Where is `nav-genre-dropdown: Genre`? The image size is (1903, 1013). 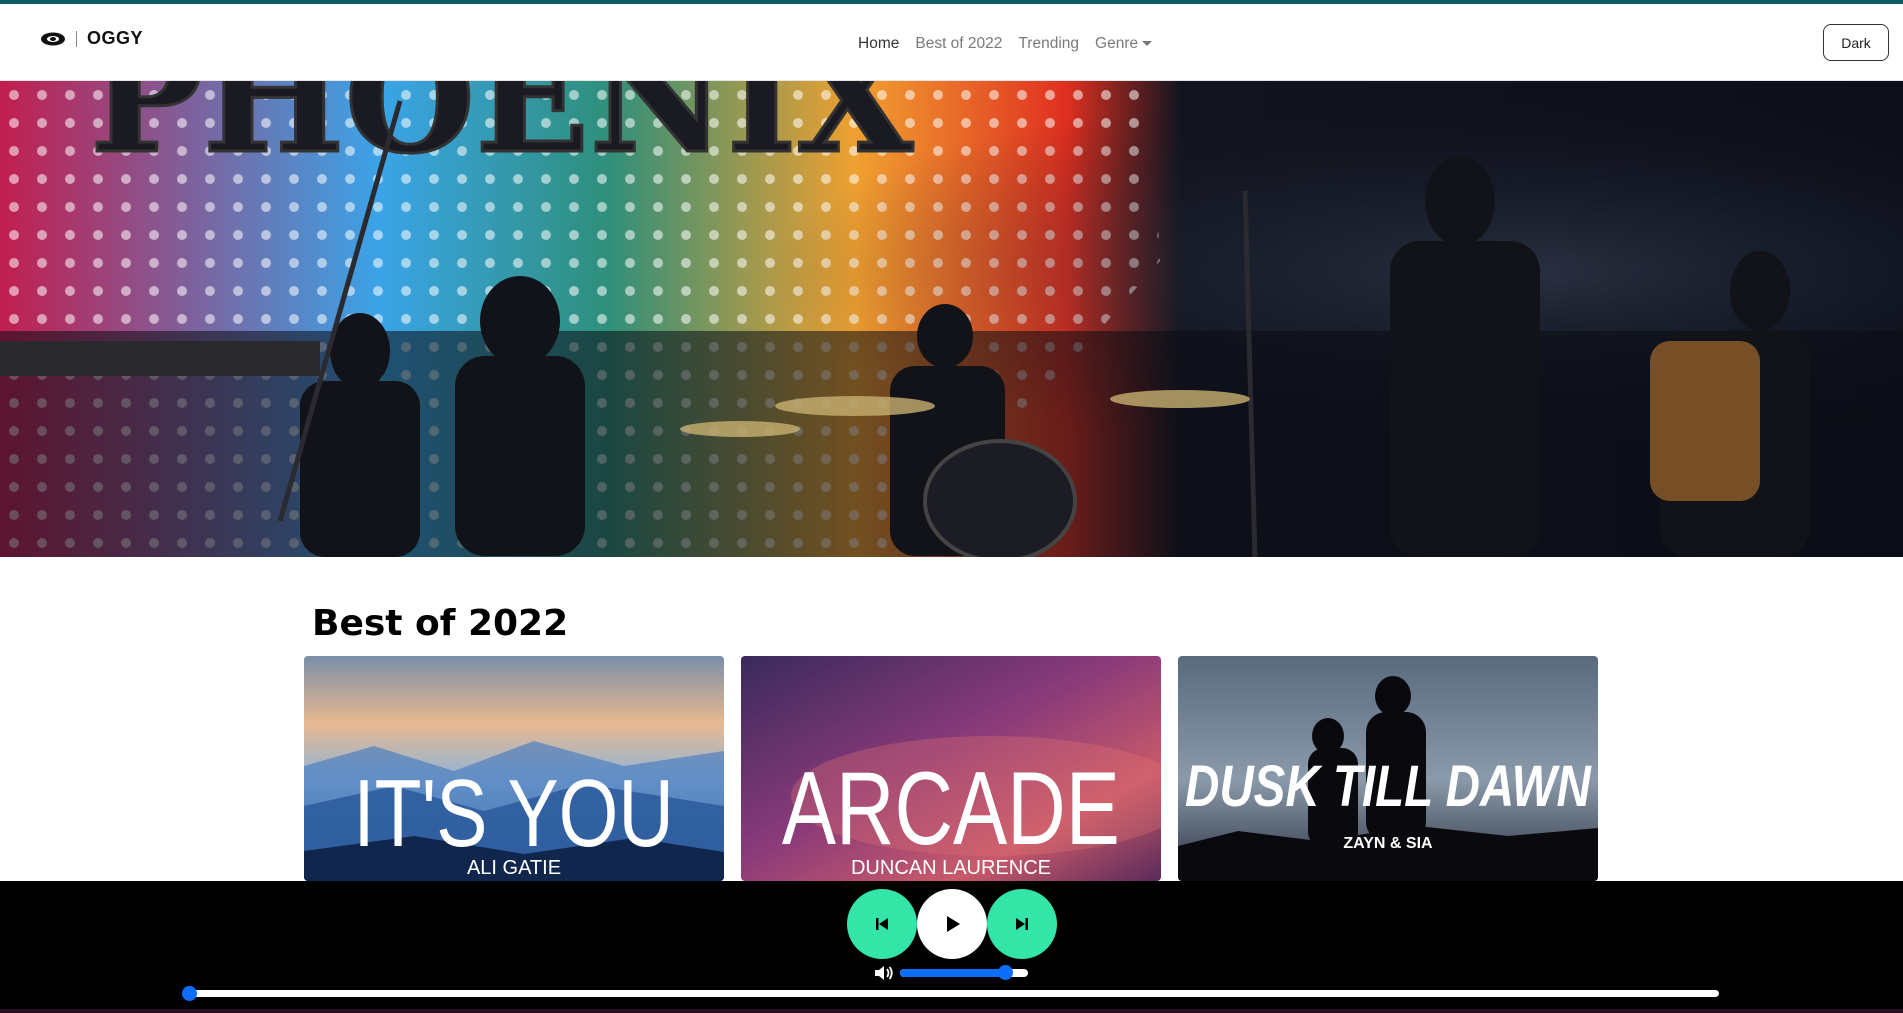
nav-genre-dropdown: Genre is located at coordinates (1124, 44).